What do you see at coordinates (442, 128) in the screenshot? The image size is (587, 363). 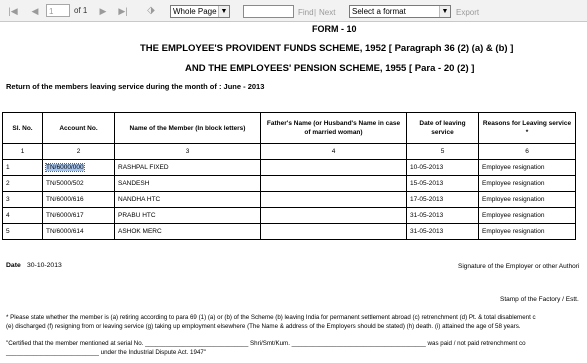 I see `column-header: Date of leaving service` at bounding box center [442, 128].